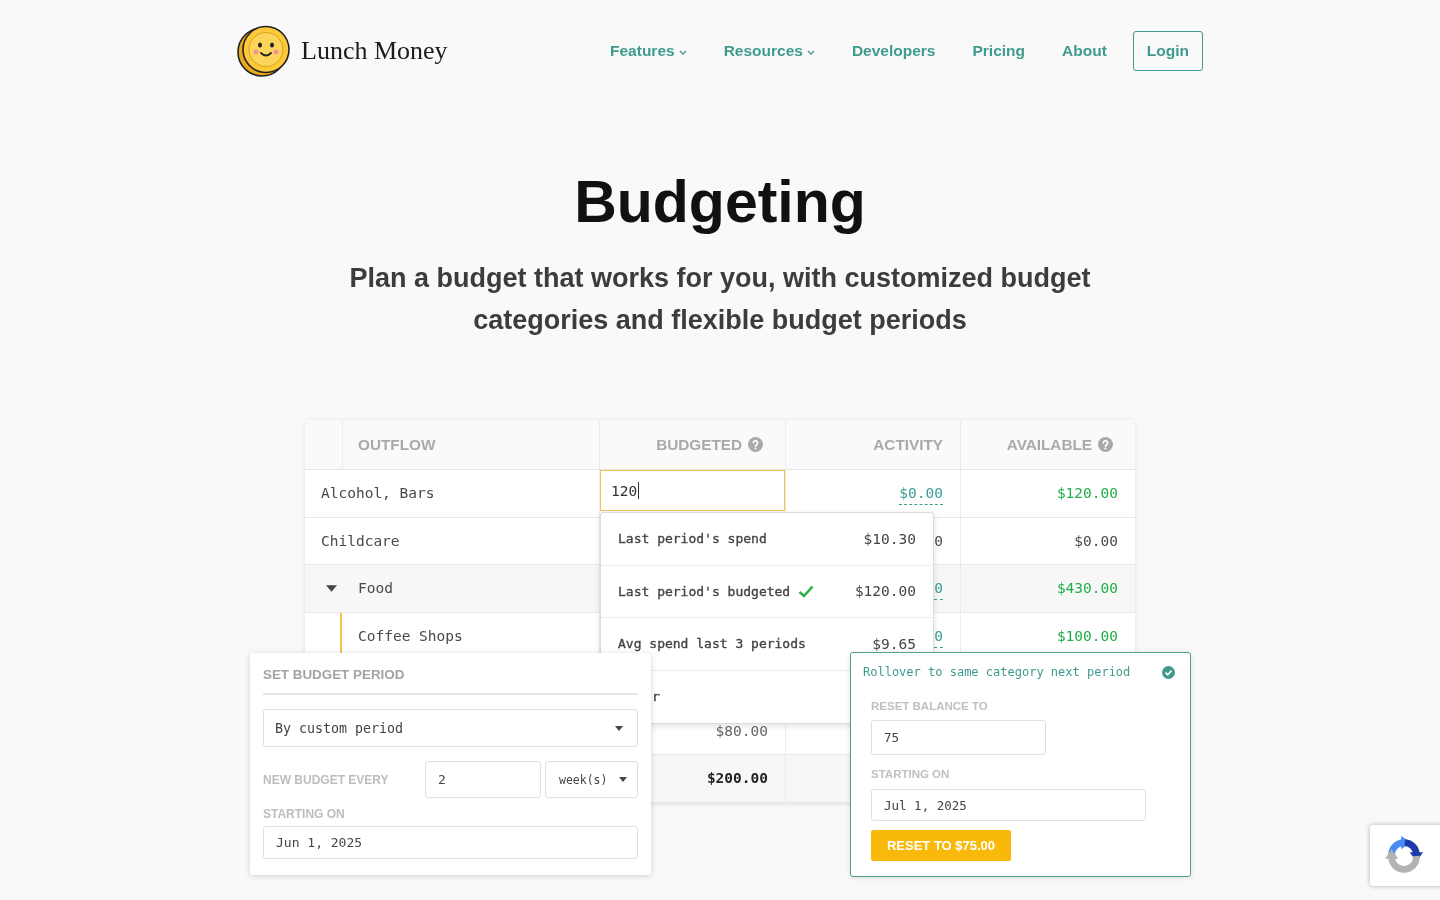 This screenshot has height=900, width=1440. What do you see at coordinates (397, 444) in the screenshot?
I see `column-header: OUTFLOW` at bounding box center [397, 444].